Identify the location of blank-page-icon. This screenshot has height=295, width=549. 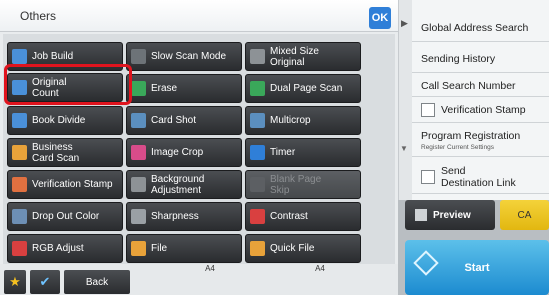
(257, 184).